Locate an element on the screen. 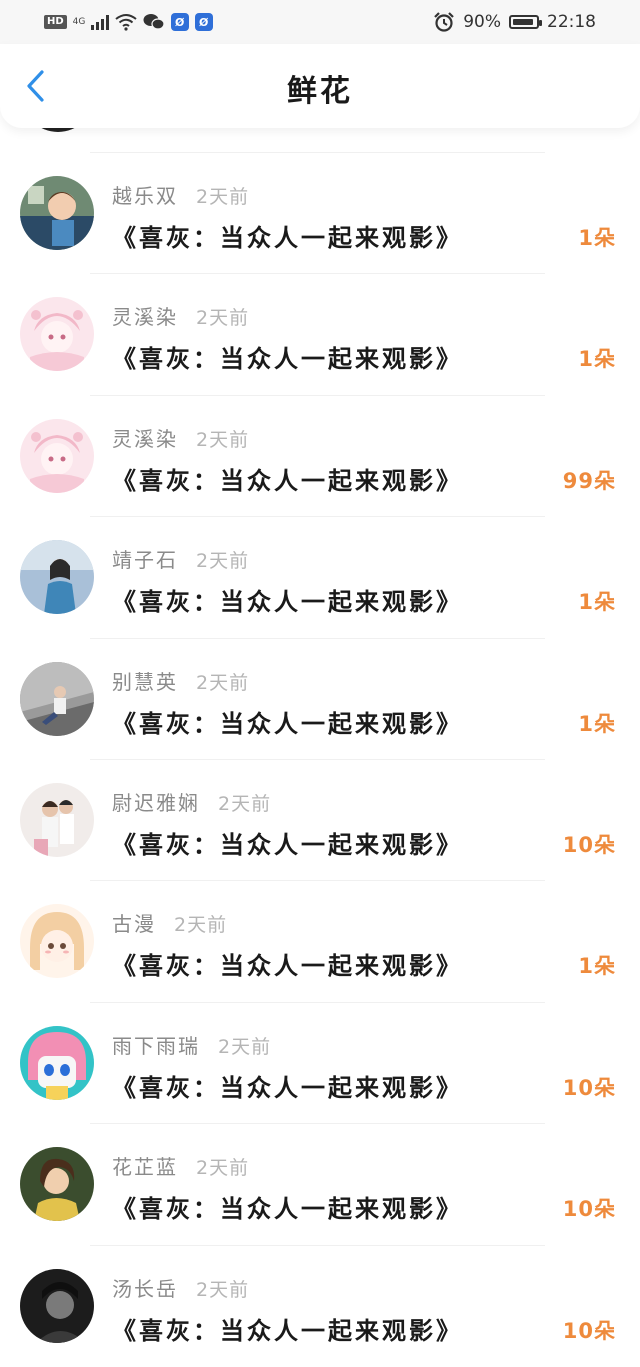 This screenshot has width=640, height=1367. list-item: 别慧英 2天前《喜灰：当众人一起来观影》 1朵 is located at coordinates (320, 676).